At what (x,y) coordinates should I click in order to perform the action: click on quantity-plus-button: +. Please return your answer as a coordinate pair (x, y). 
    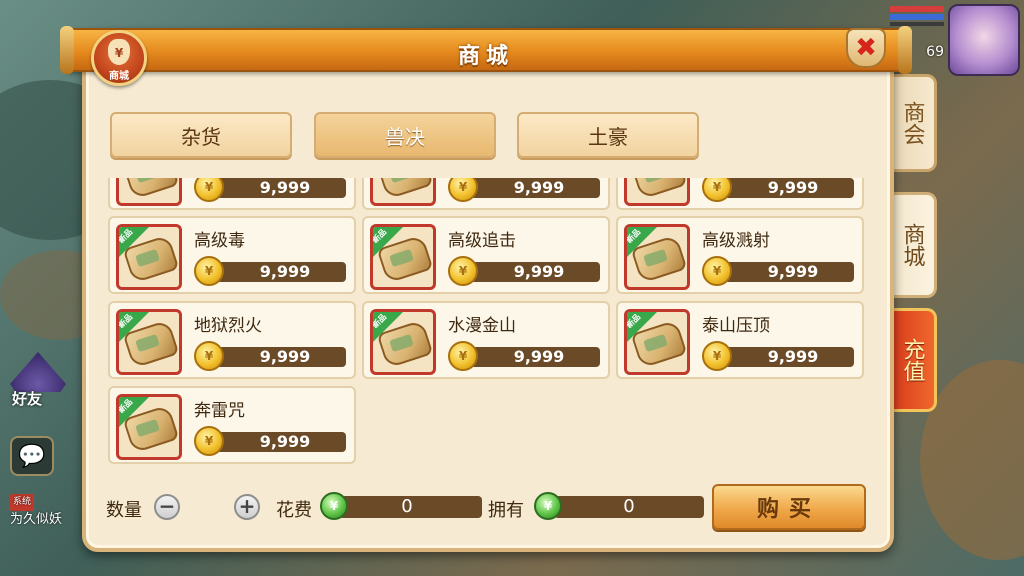
    Looking at the image, I should click on (247, 507).